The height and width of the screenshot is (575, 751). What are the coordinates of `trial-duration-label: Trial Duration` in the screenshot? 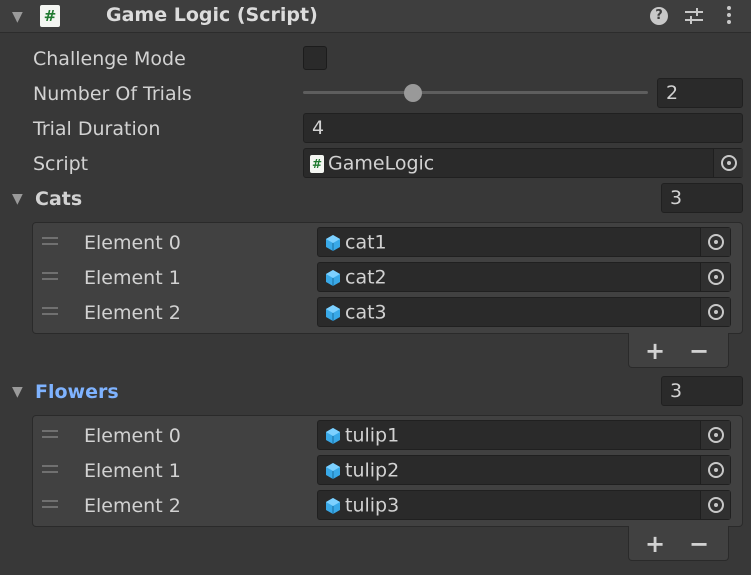 It's located at (97, 129).